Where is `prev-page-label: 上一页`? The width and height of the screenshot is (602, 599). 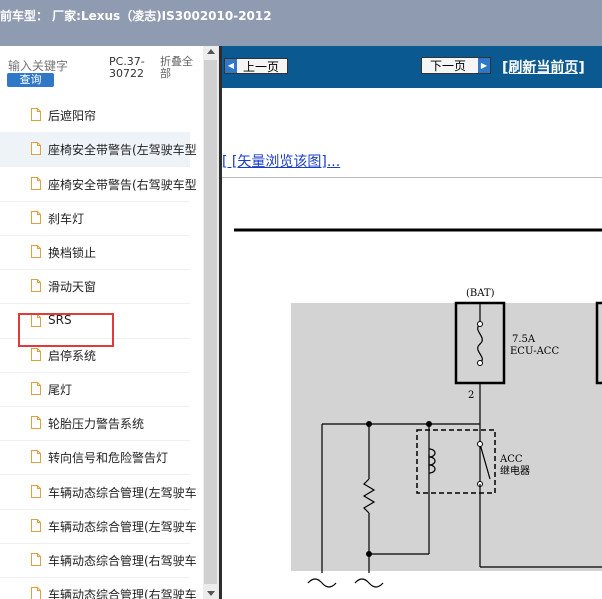 prev-page-label: 上一页 is located at coordinates (261, 67).